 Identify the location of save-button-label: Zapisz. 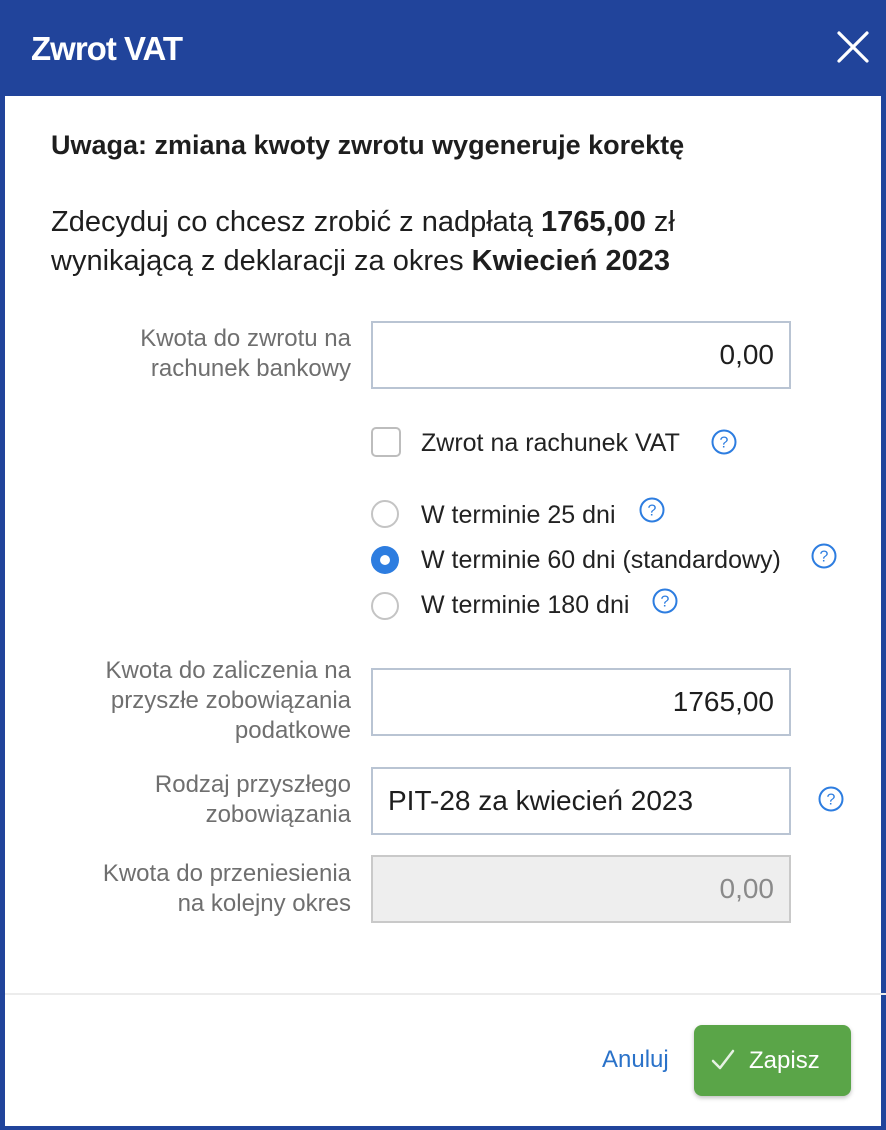
(784, 1060).